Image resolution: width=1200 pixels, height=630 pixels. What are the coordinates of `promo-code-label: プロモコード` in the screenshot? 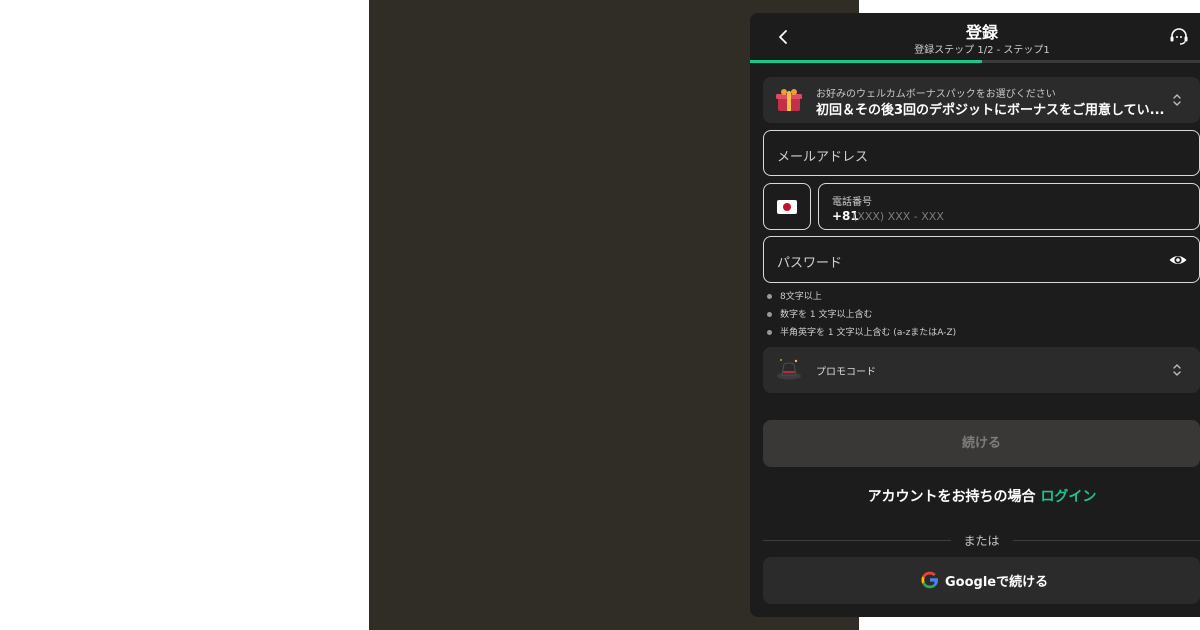 It's located at (846, 372).